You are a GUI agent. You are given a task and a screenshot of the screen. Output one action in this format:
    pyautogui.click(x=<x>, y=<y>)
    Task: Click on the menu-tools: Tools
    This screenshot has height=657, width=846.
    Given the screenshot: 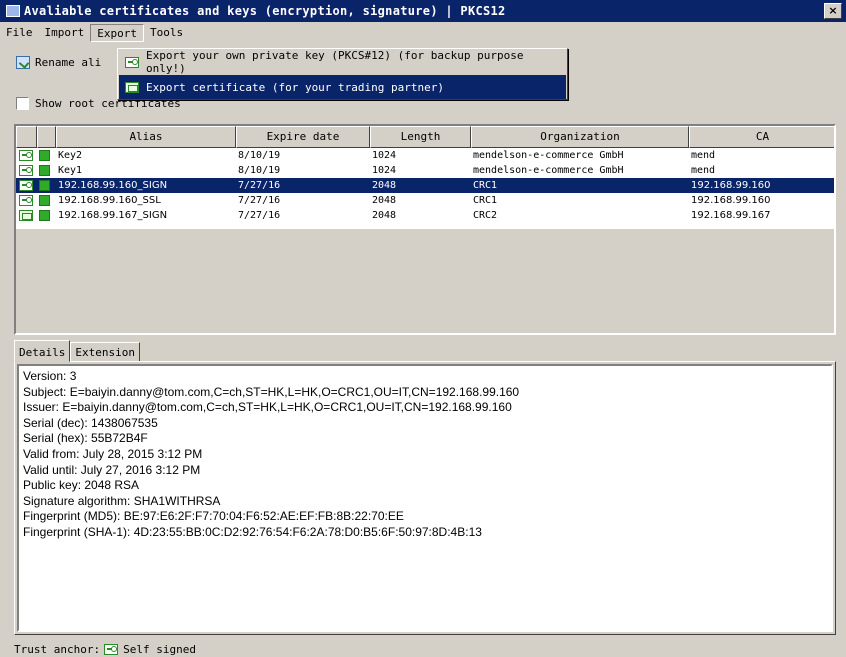 What is the action you would take?
    pyautogui.click(x=166, y=33)
    